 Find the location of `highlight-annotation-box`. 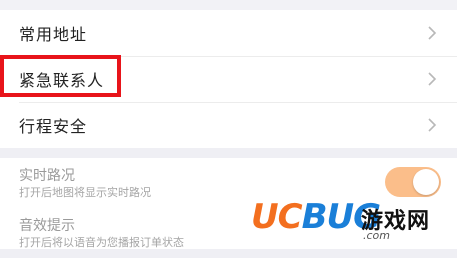

highlight-annotation-box is located at coordinates (60, 76).